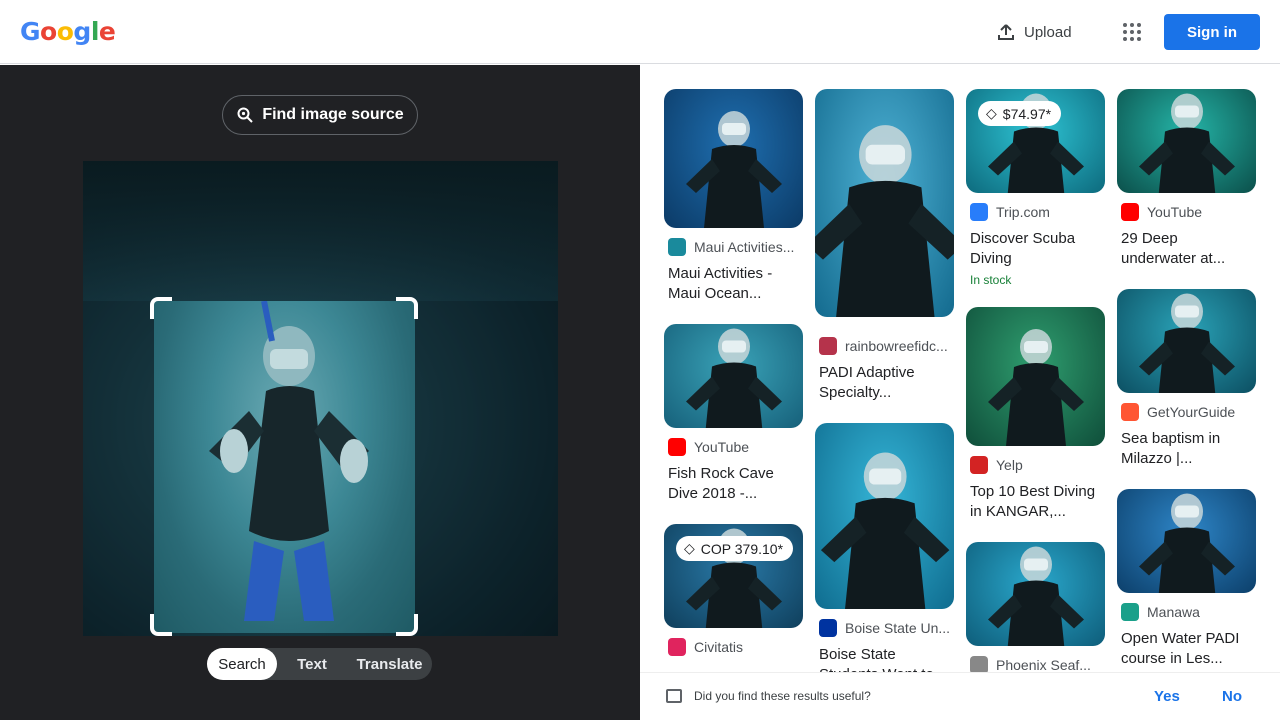 The height and width of the screenshot is (720, 1280). Describe the element at coordinates (1188, 412) in the screenshot. I see `result-source: GetYourGuide` at that location.